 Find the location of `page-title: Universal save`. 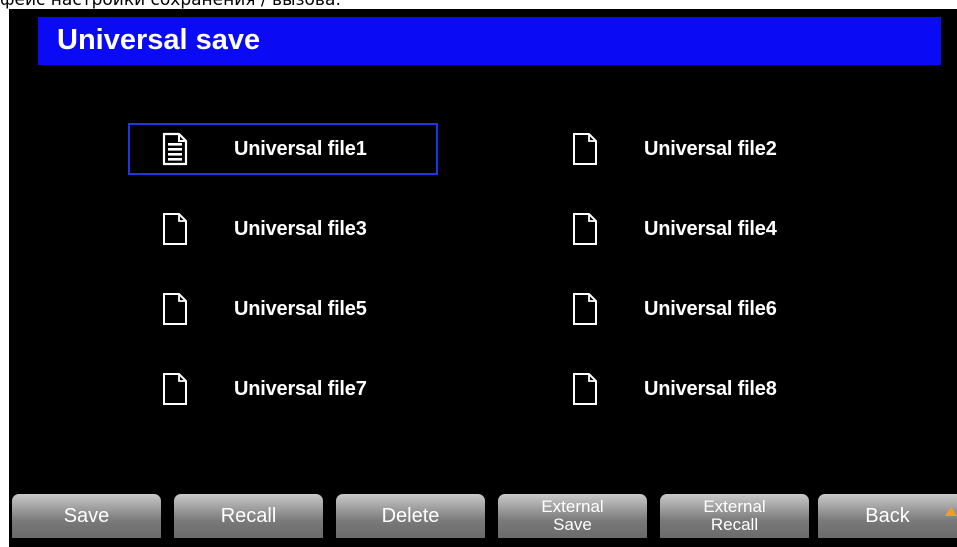

page-title: Universal save is located at coordinates (159, 40).